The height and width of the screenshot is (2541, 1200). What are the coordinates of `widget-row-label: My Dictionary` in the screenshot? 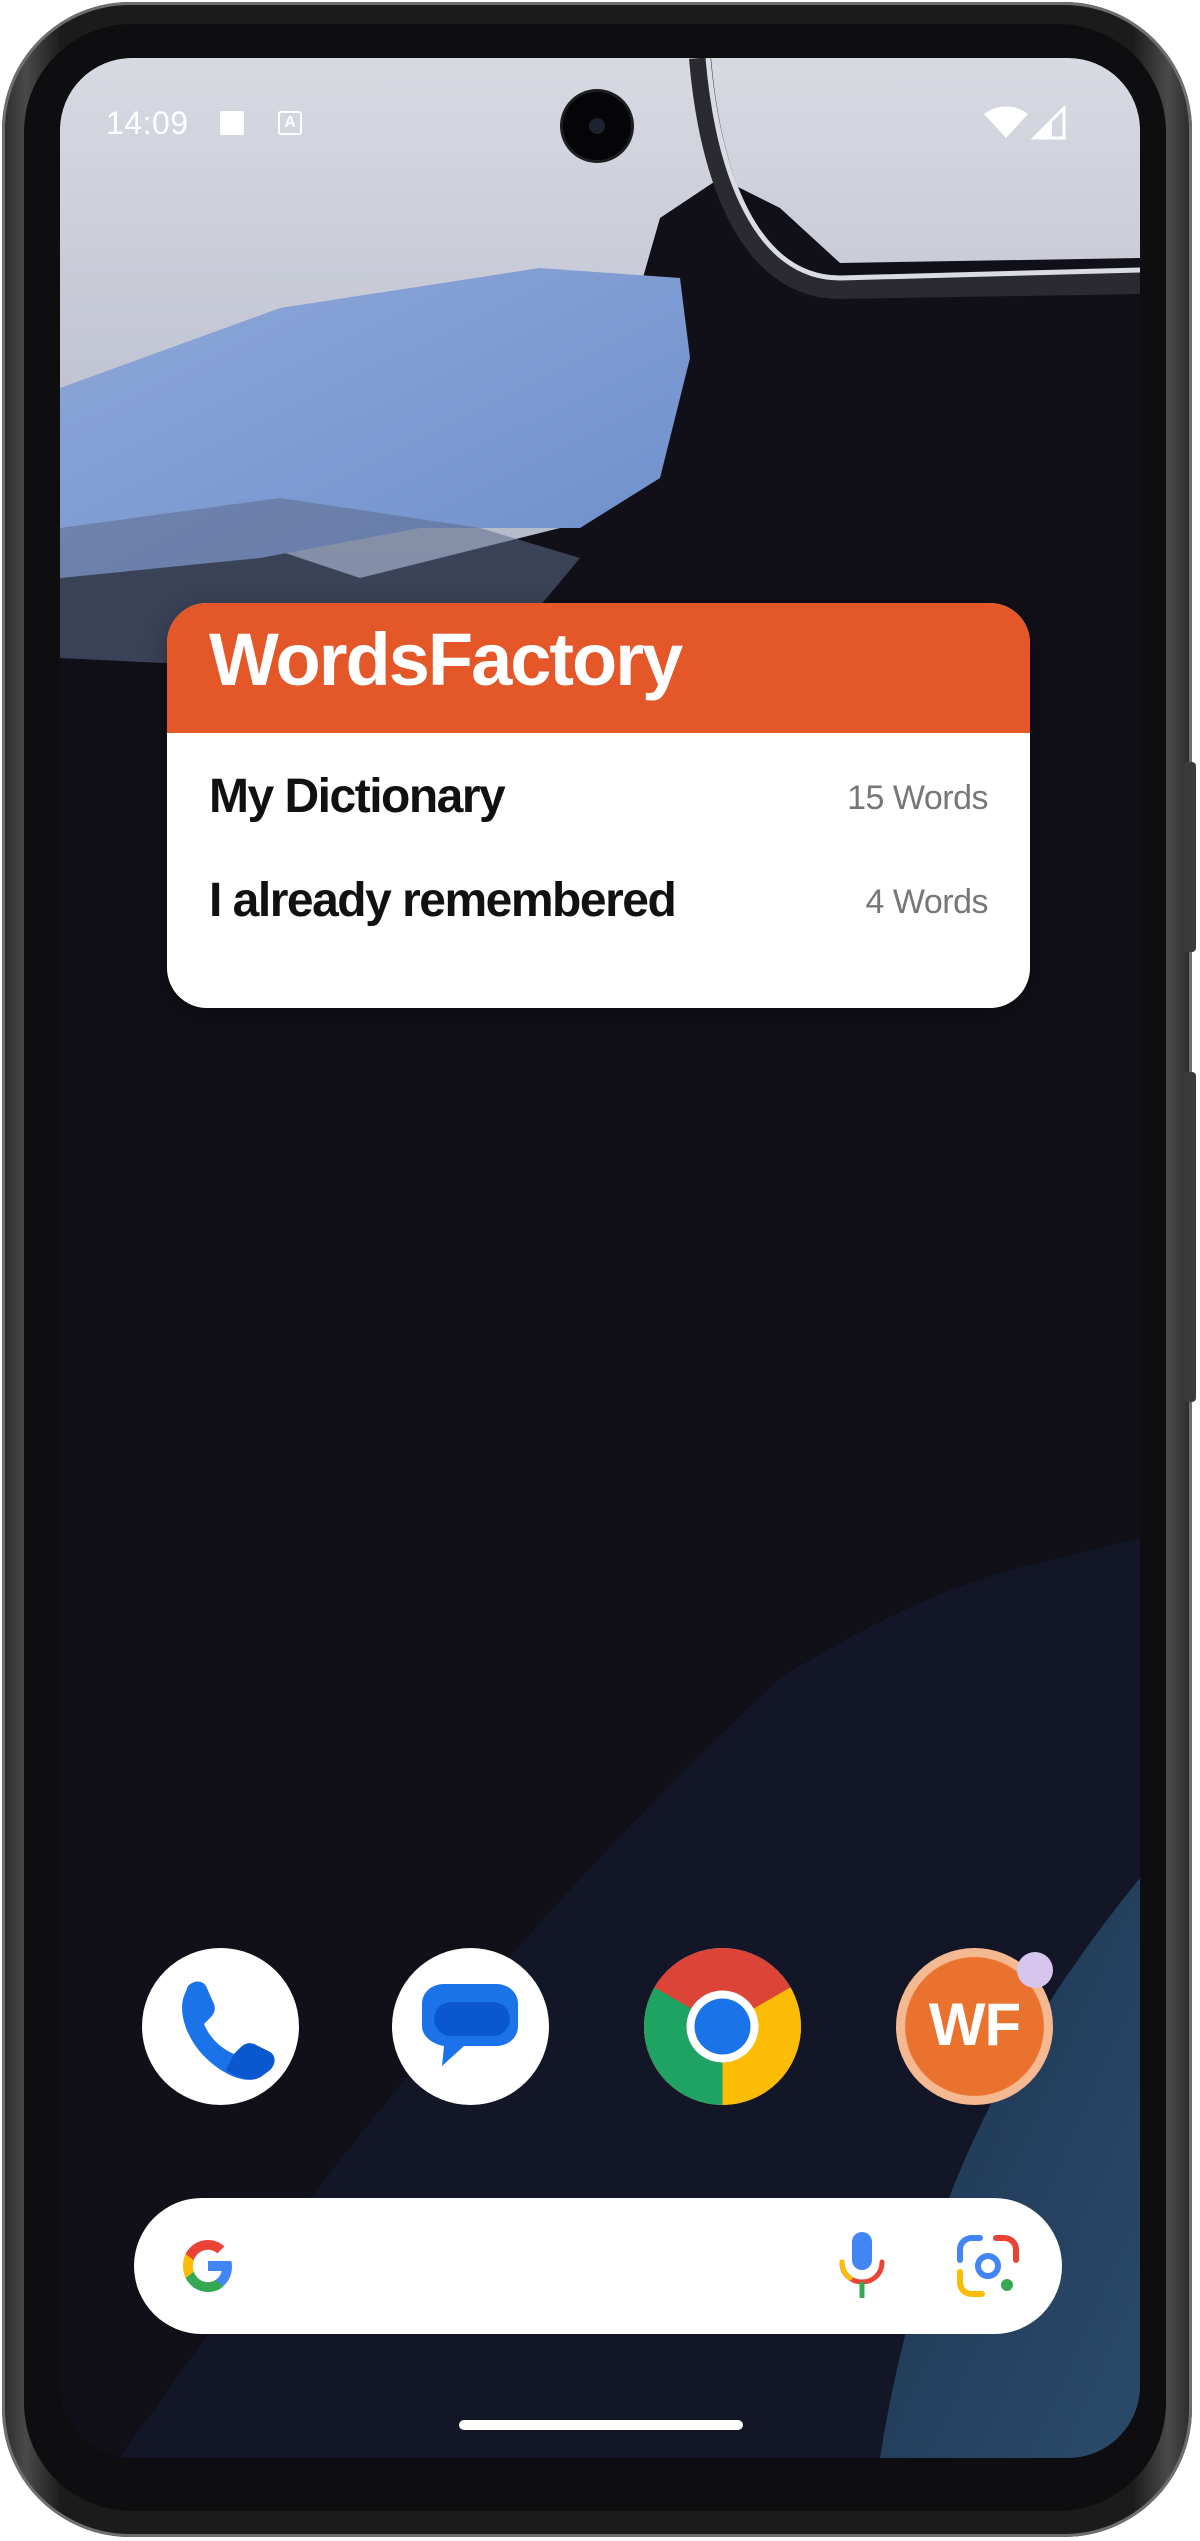 It's located at (357, 796).